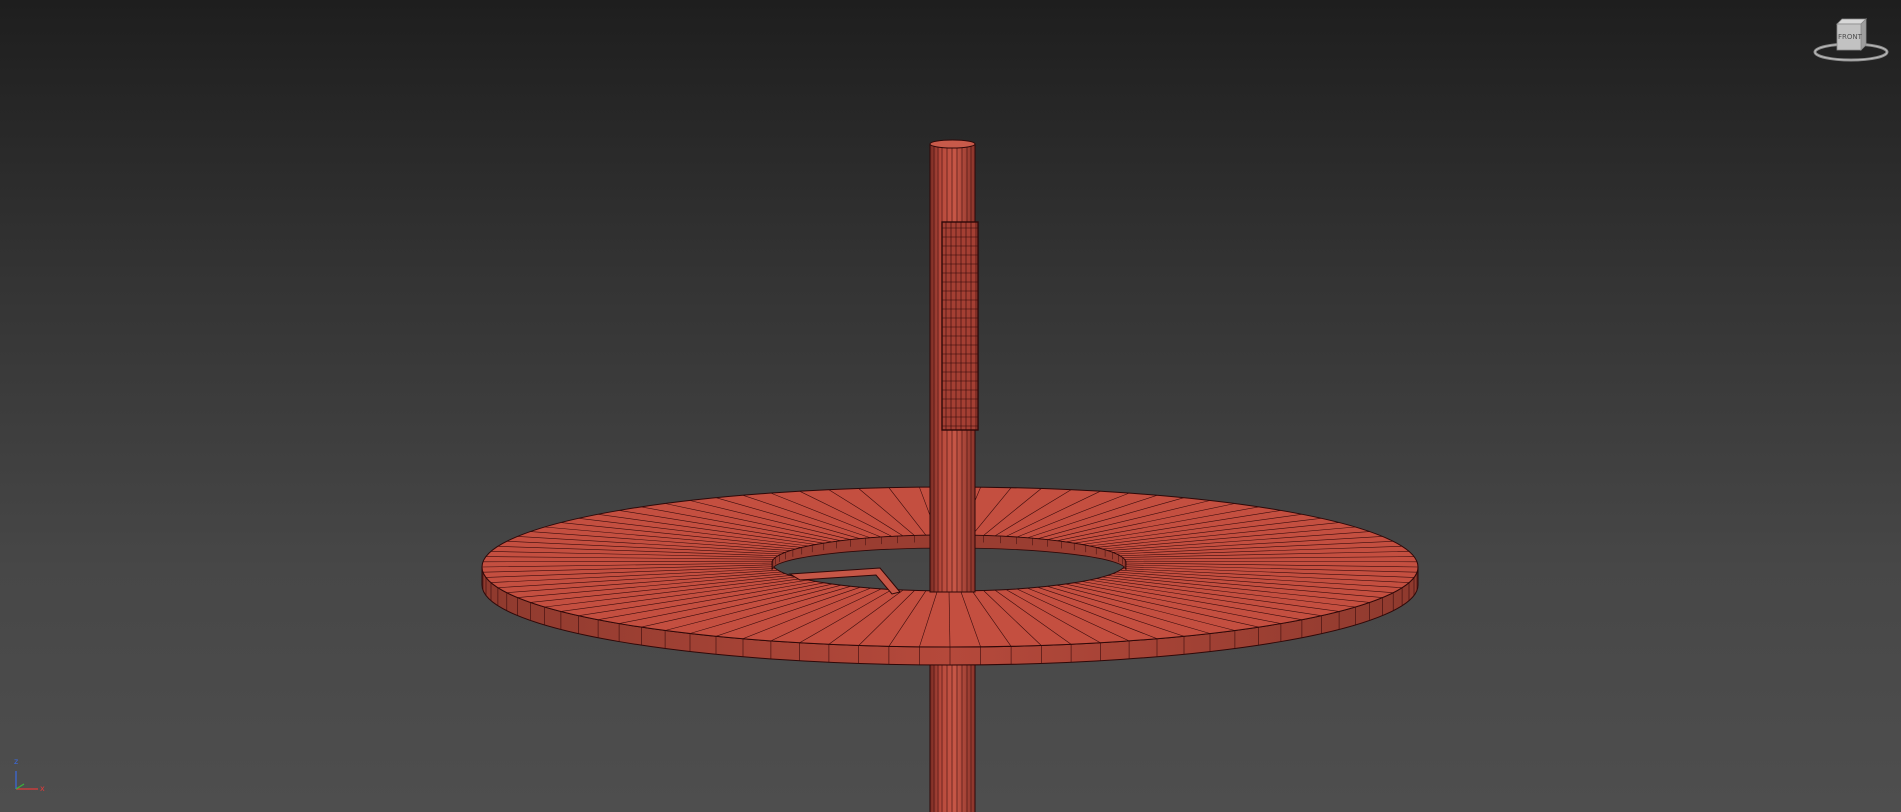 This screenshot has height=812, width=1901. I want to click on axis-x-label: x, so click(42, 788).